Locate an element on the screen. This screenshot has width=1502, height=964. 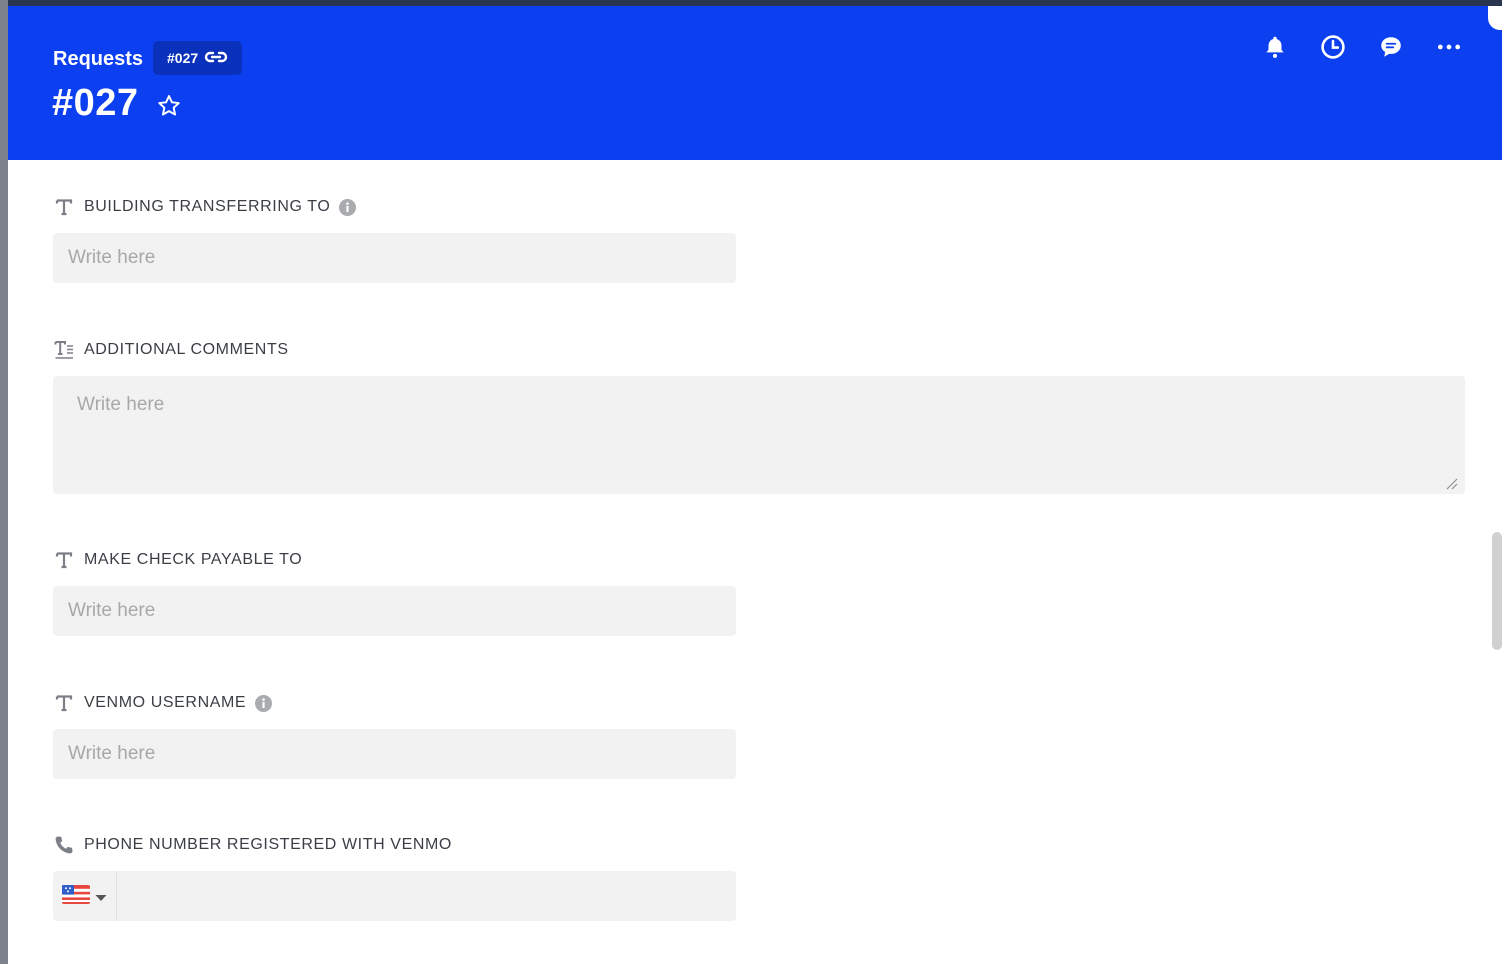
header-actions is located at coordinates (1362, 47).